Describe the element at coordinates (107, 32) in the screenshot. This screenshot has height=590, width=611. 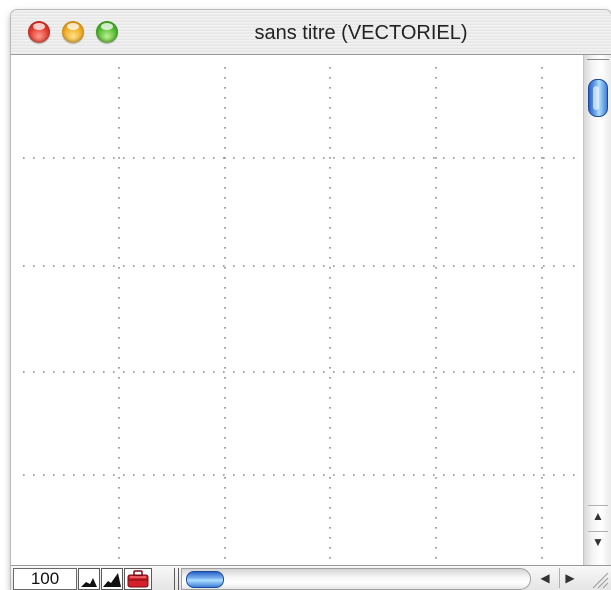
I see `zoom-button` at that location.